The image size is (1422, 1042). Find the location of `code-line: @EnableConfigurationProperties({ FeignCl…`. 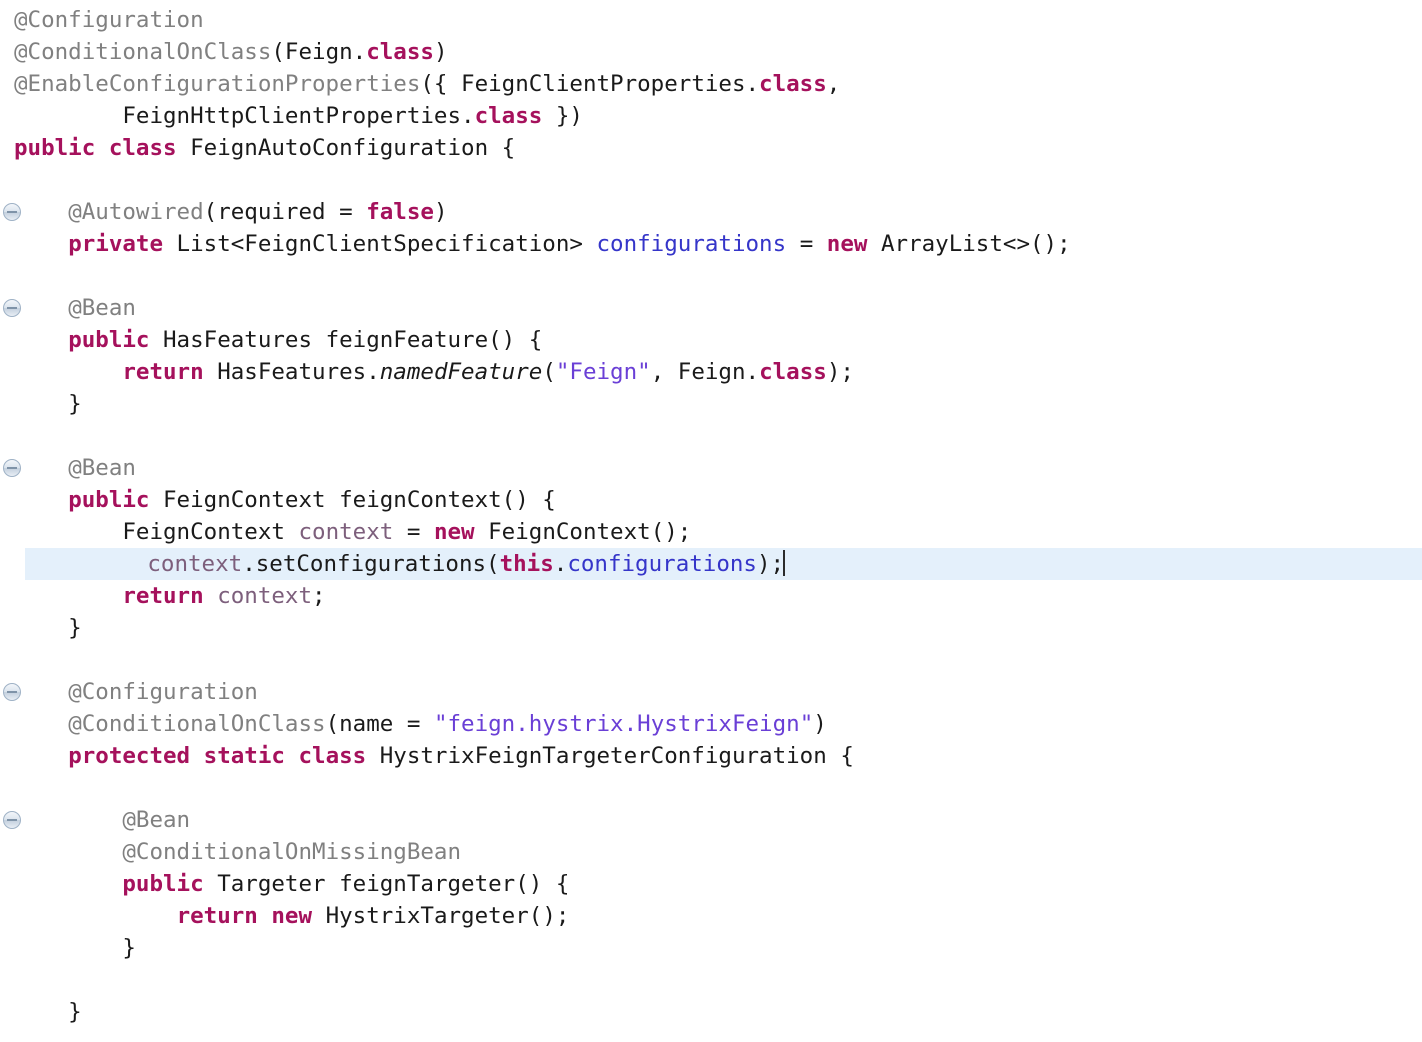

code-line: @EnableConfigurationProperties({ FeignCl… is located at coordinates (711, 84).